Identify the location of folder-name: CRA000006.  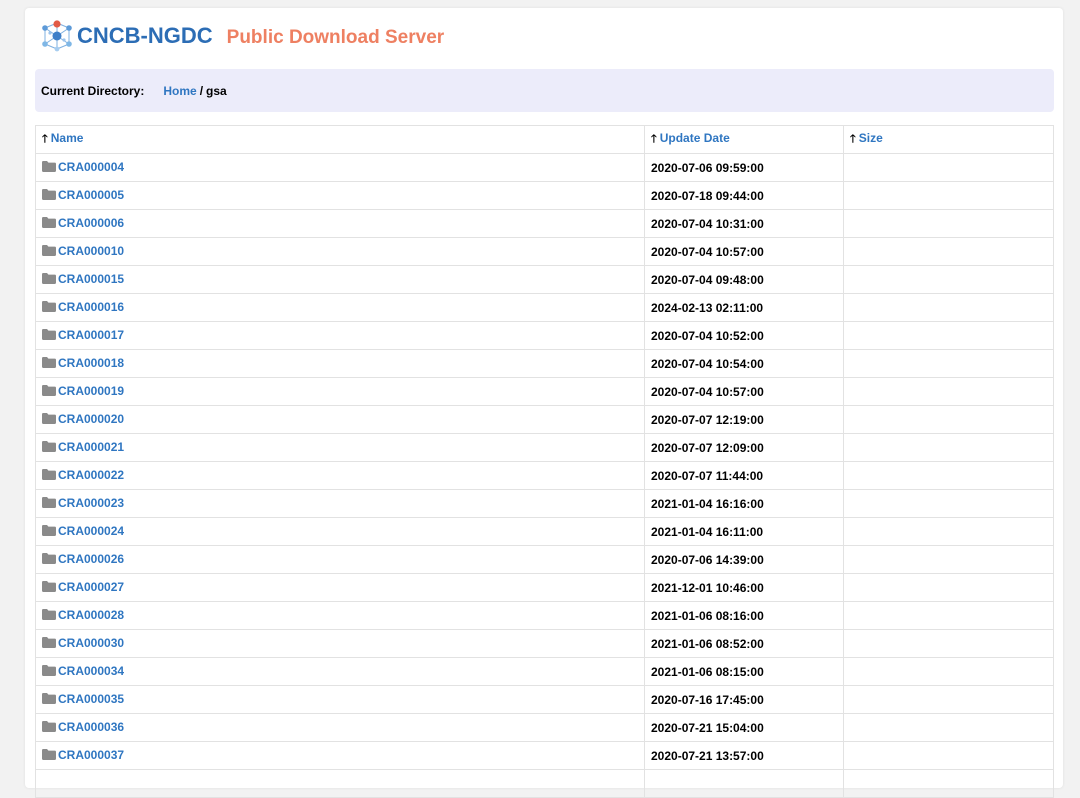
(91, 222).